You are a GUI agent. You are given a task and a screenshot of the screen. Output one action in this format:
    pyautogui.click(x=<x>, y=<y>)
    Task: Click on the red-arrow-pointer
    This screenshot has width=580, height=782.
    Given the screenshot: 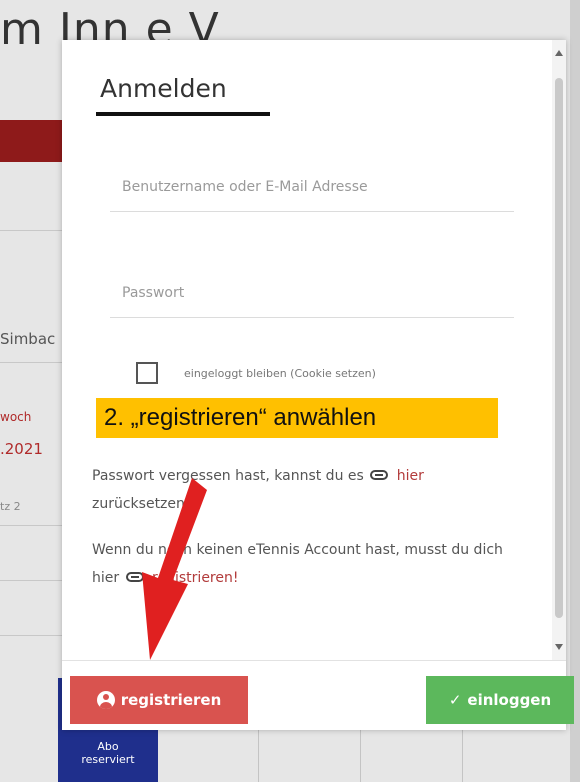 What is the action you would take?
    pyautogui.click(x=174, y=569)
    